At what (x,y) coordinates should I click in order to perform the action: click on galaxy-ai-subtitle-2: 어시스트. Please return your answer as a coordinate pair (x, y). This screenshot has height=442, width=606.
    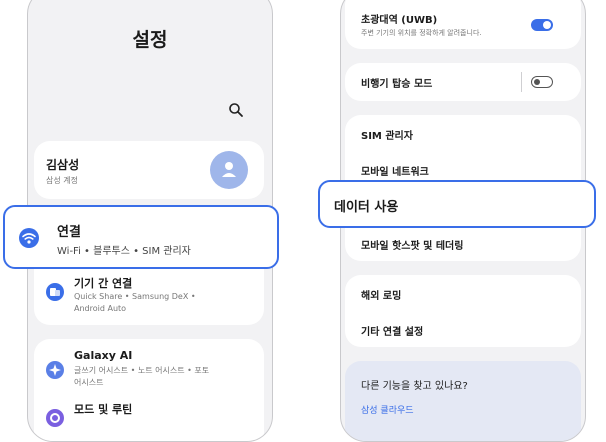
    Looking at the image, I should click on (89, 382).